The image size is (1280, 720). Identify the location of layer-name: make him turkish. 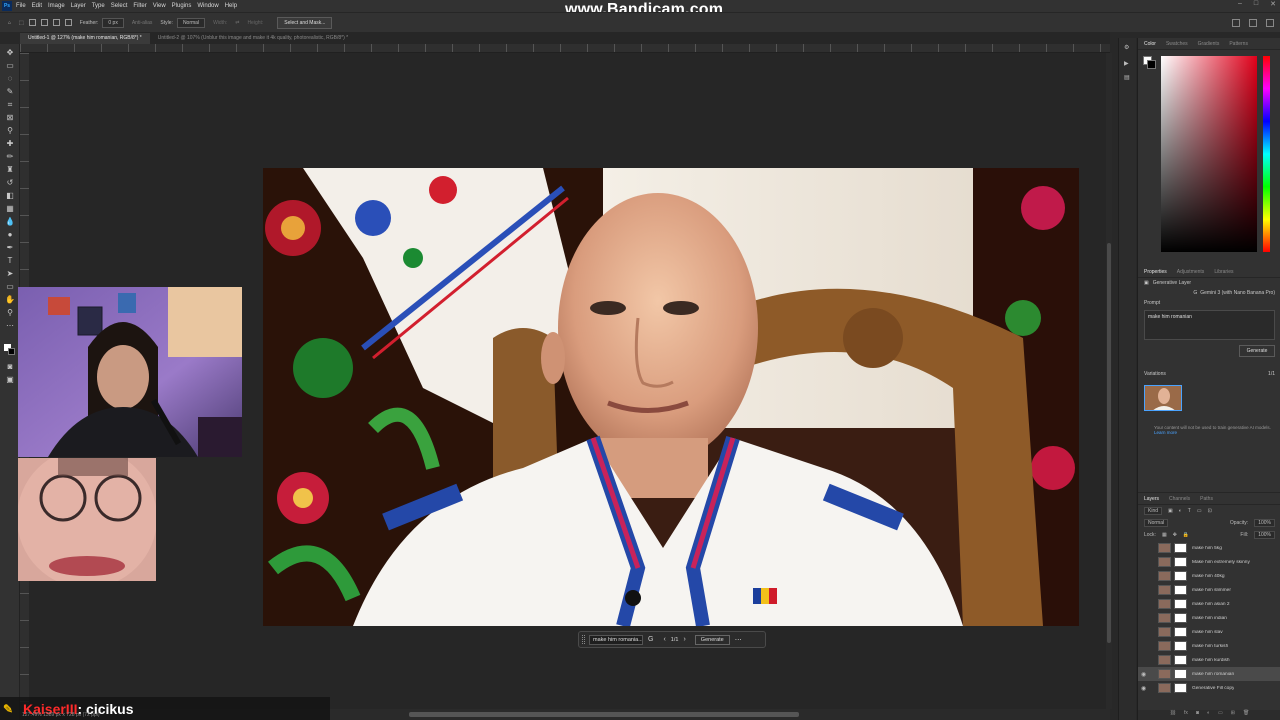
(1210, 646).